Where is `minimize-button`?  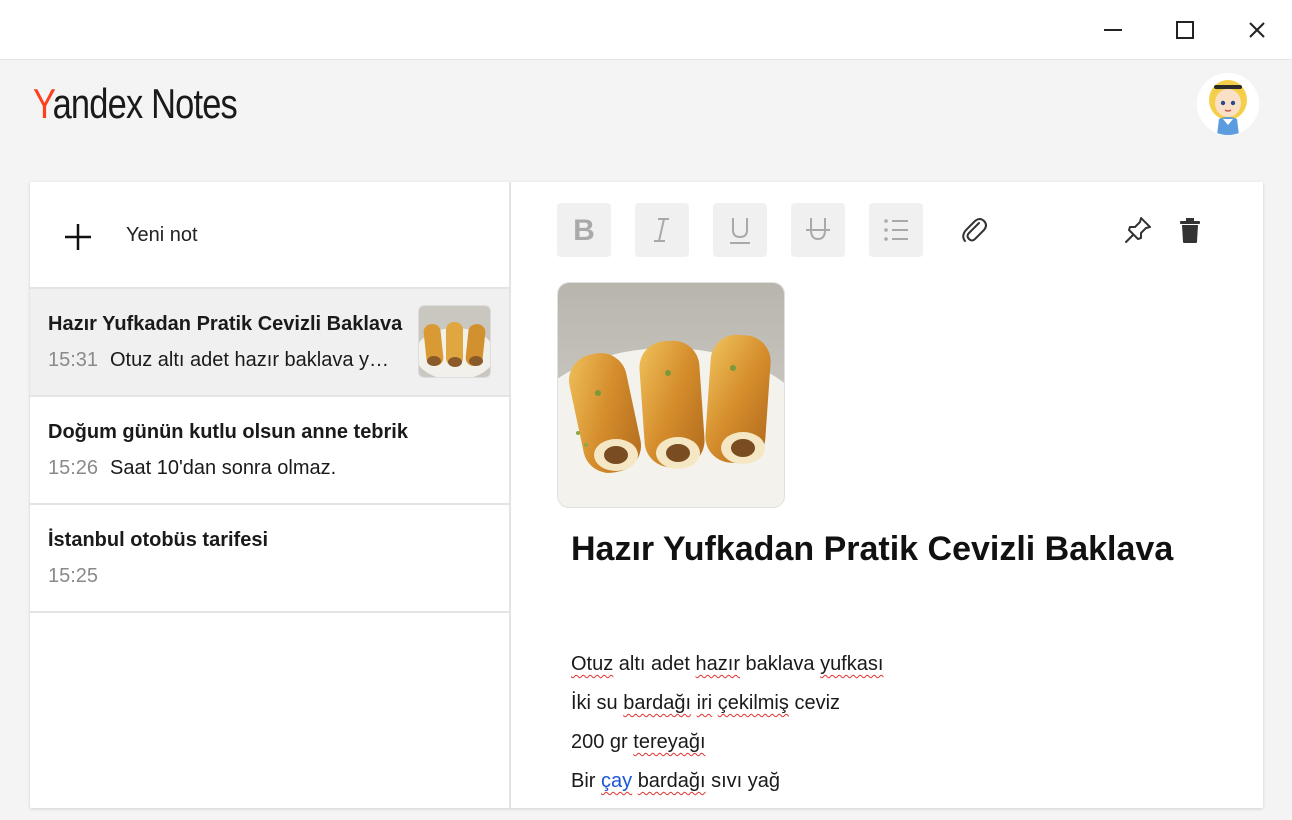 minimize-button is located at coordinates (1113, 30).